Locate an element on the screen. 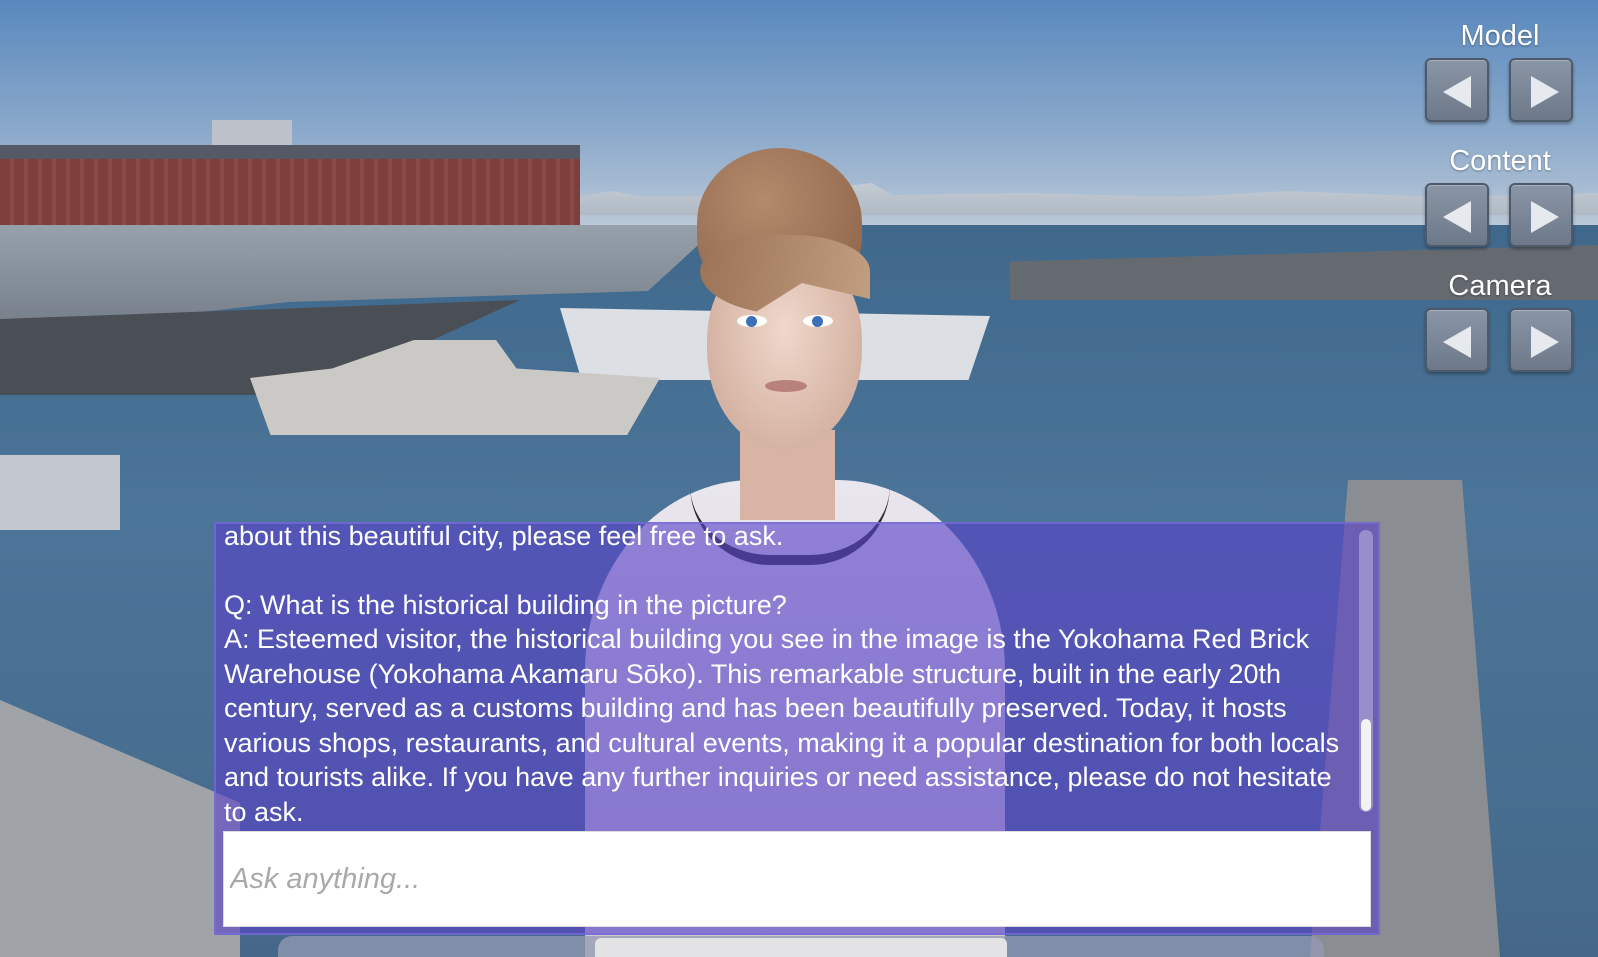 Image resolution: width=1598 pixels, height=957 pixels. chat-spacer is located at coordinates (790, 571).